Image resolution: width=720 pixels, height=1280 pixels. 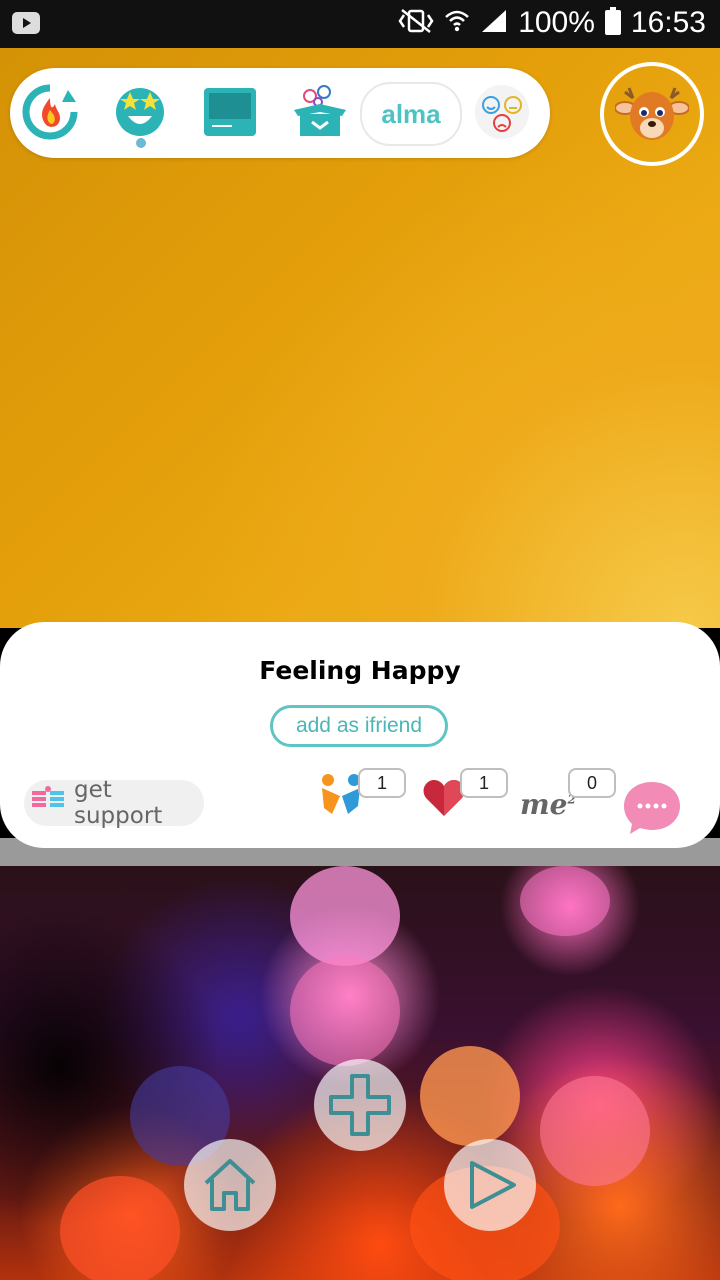 I want to click on moods-icon, so click(x=502, y=112).